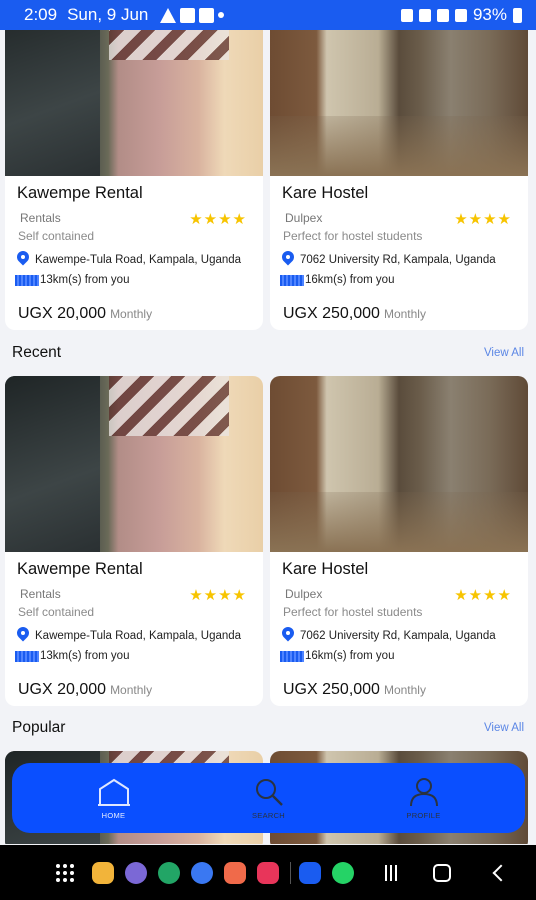 This screenshot has height=900, width=536. Describe the element at coordinates (235, 872) in the screenshot. I see `contacts-app-icon` at that location.